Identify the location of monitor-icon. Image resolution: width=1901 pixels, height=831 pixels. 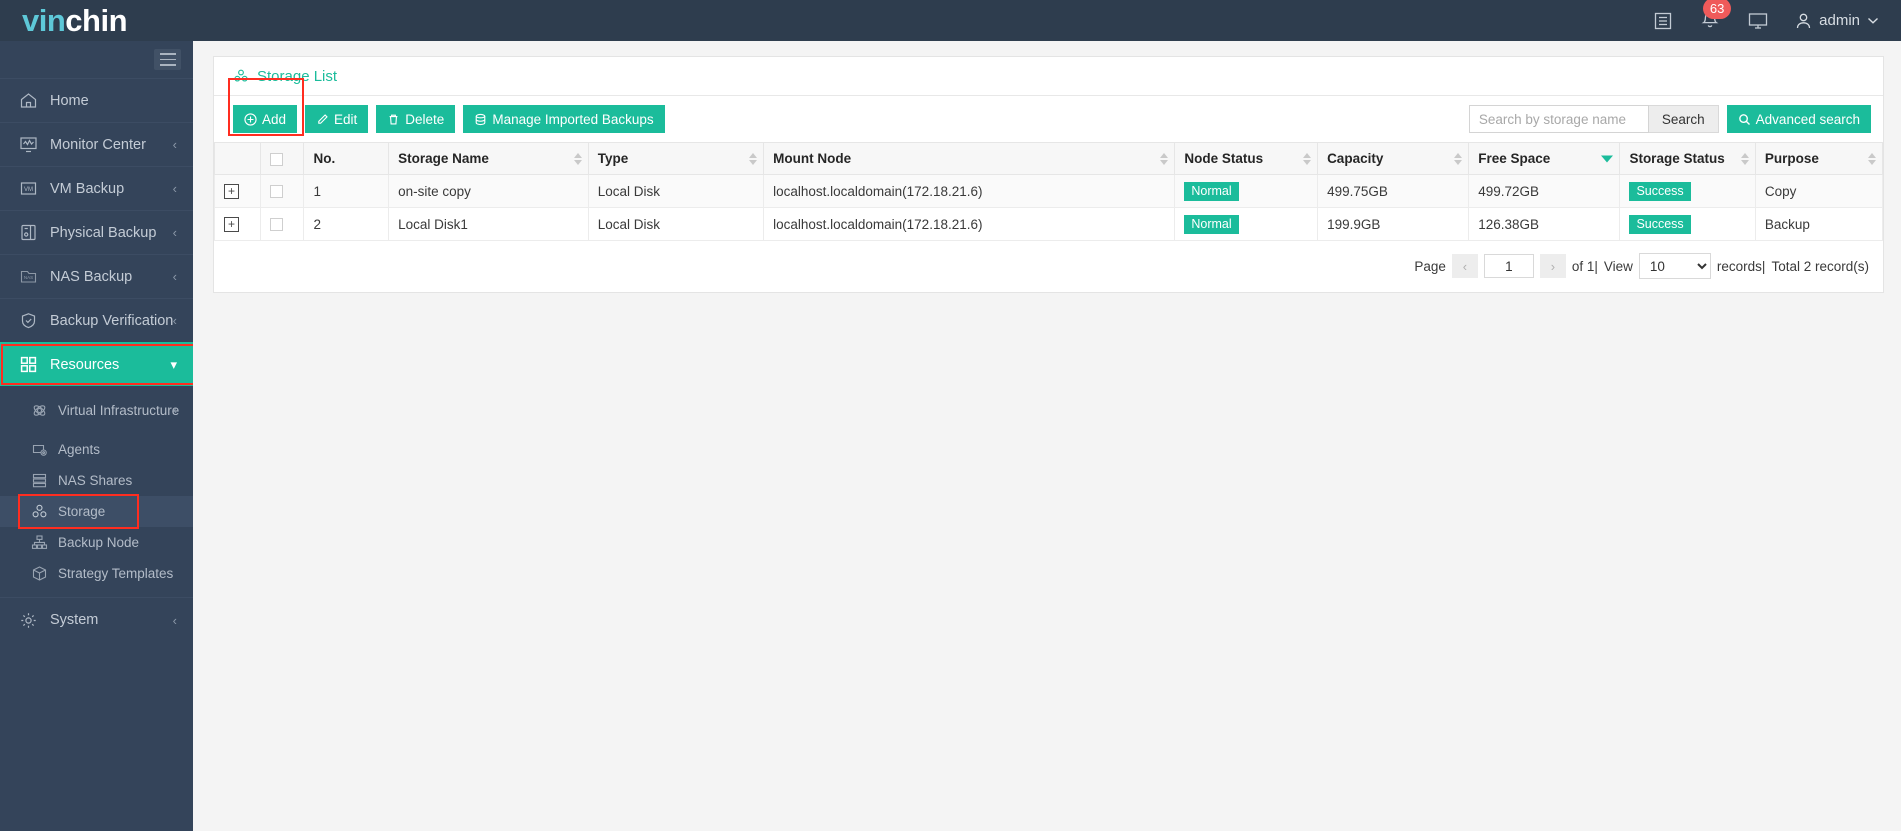
(1758, 20).